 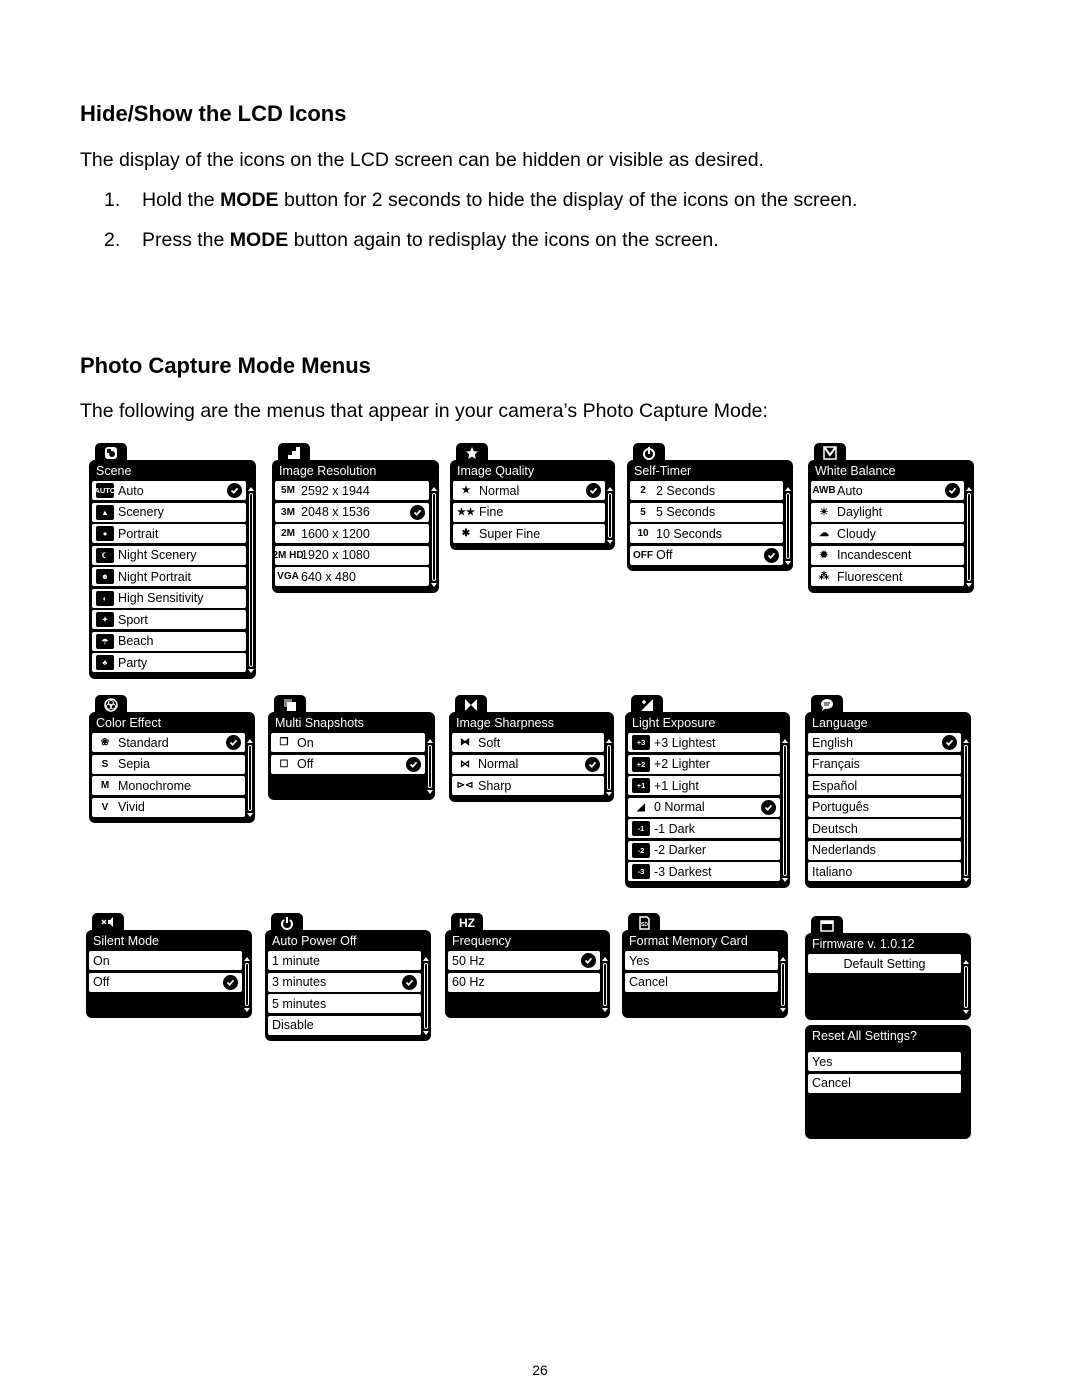 I want to click on menu-option: ☾ Night Scenery, so click(x=169, y=555).